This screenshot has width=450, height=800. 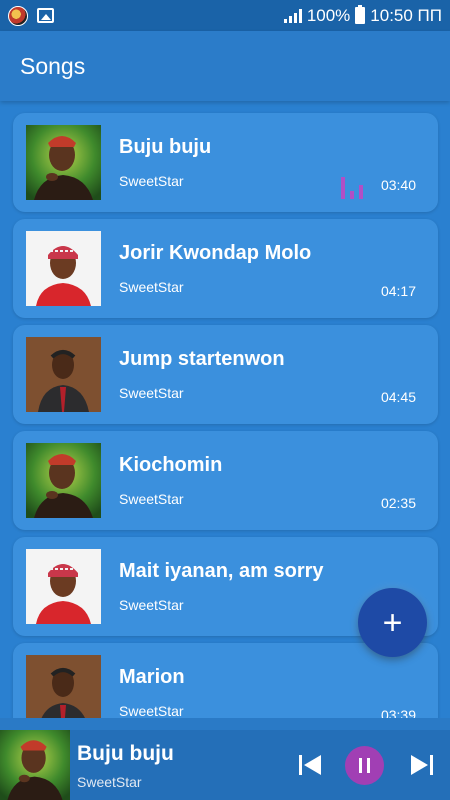 I want to click on system-indicators: 100% 10:50 ПП, so click(x=362, y=15).